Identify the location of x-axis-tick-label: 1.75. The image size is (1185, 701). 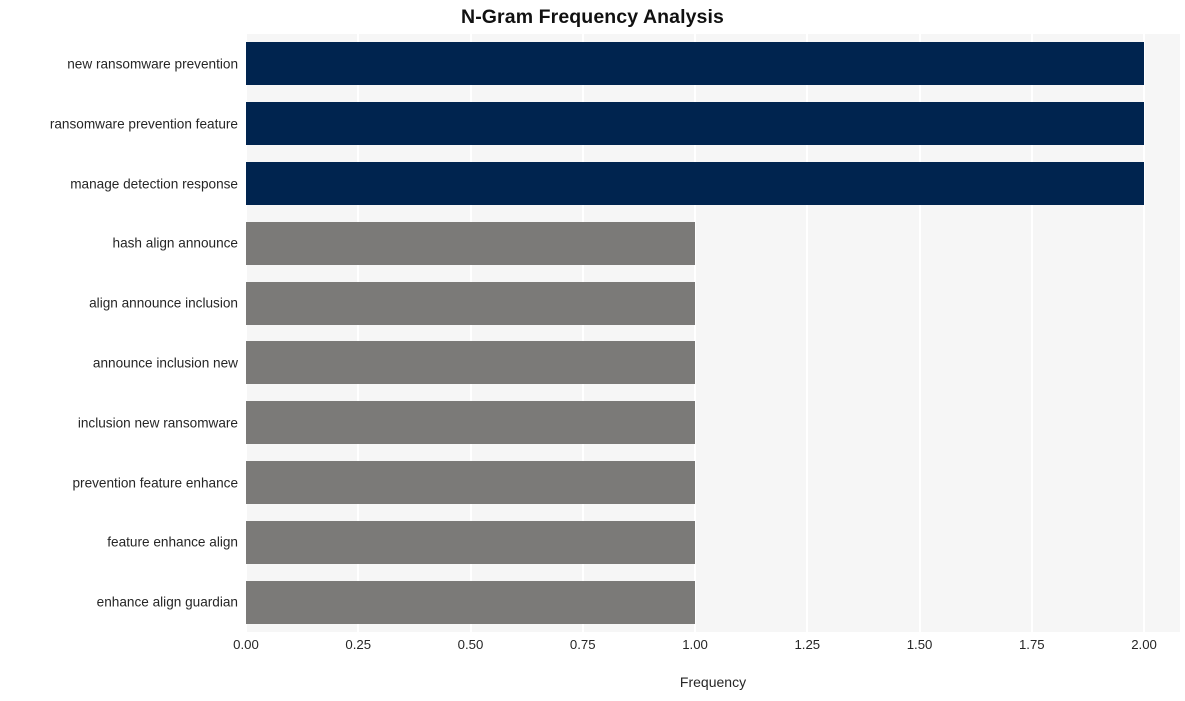
(1031, 644).